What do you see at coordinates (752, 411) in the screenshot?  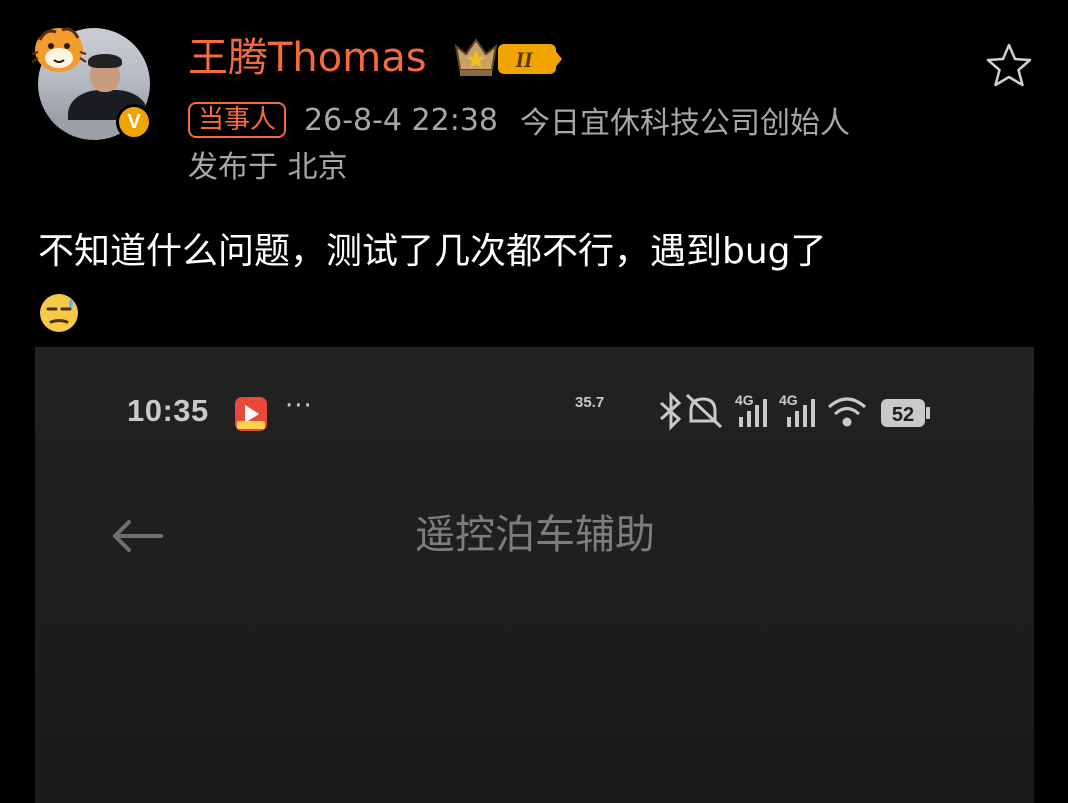 I see `status-bar-icons: 35.7 4G 4G 52` at bounding box center [752, 411].